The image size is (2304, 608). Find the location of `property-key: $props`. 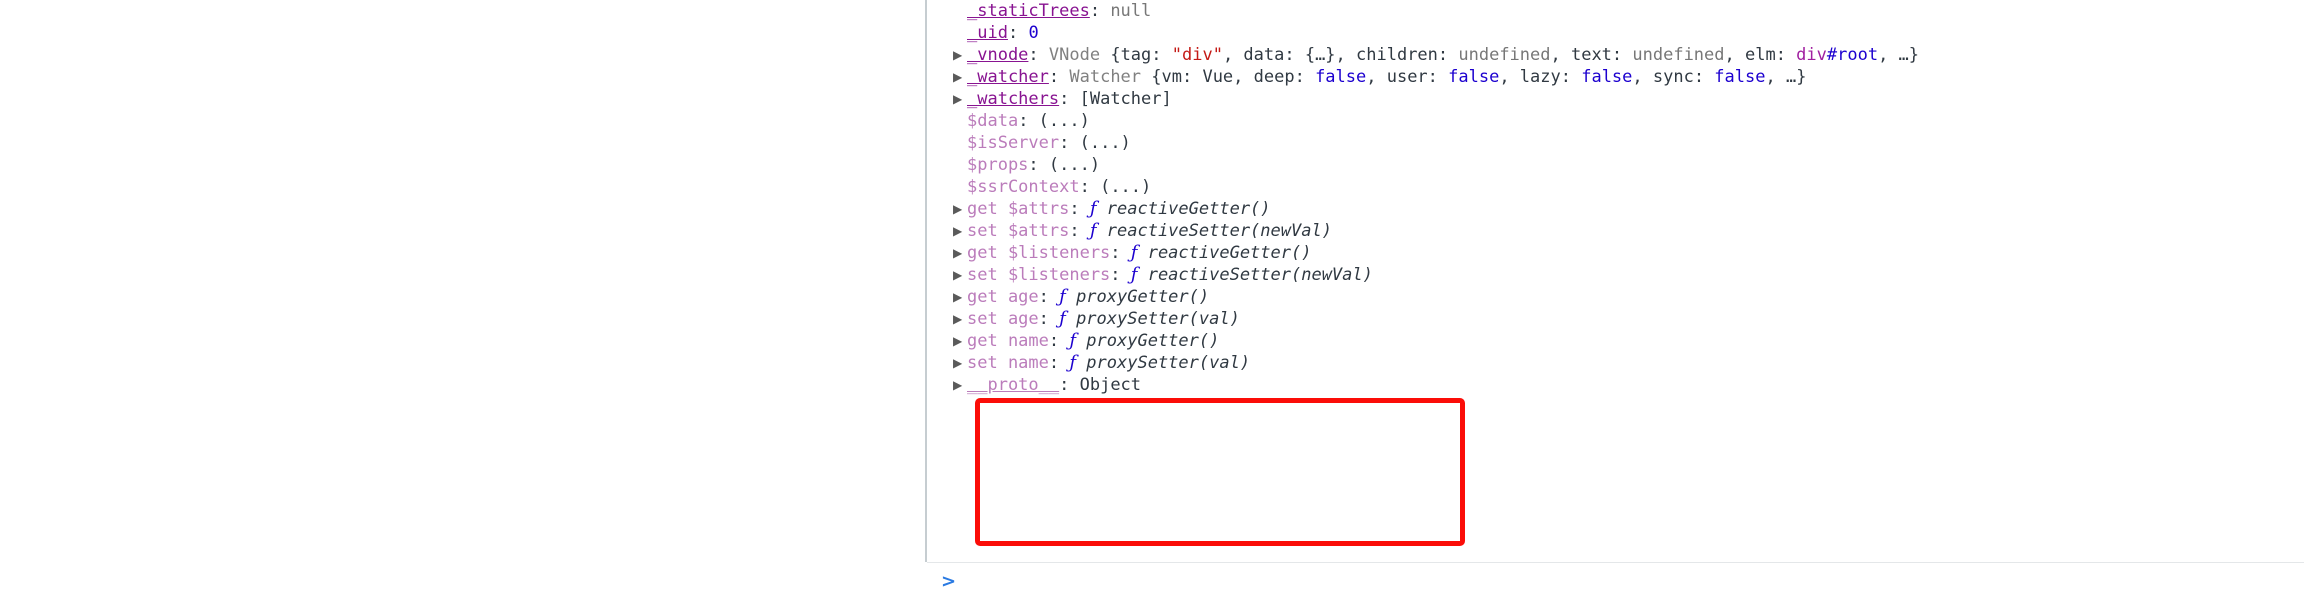

property-key: $props is located at coordinates (998, 165).